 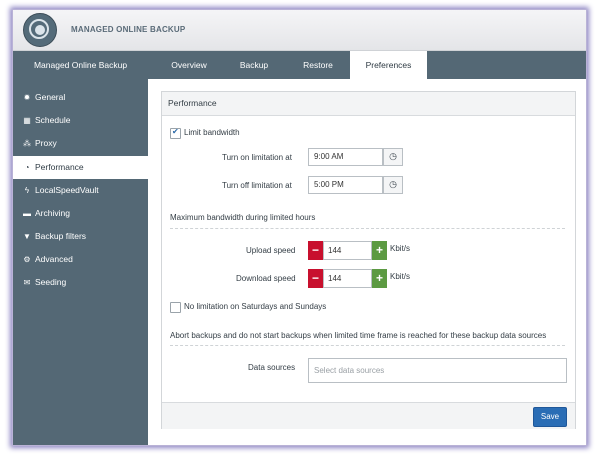 What do you see at coordinates (175, 307) in the screenshot?
I see `no-limit-weekends-checkbox` at bounding box center [175, 307].